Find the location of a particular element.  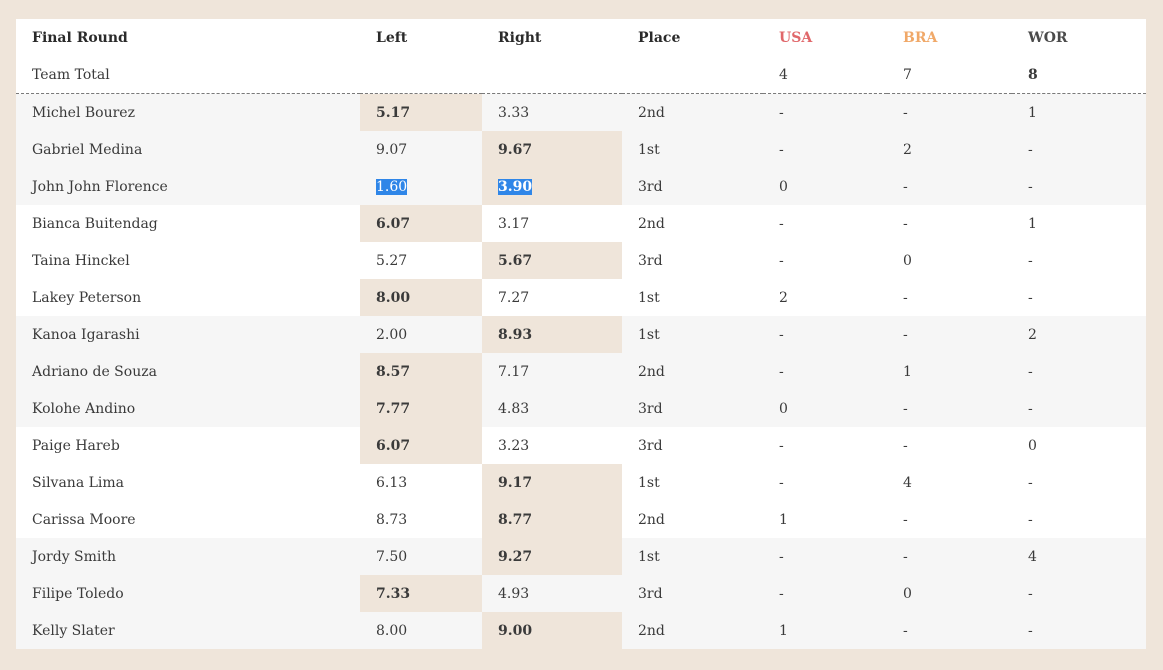

surfer-name: John John Florence is located at coordinates (188, 186).